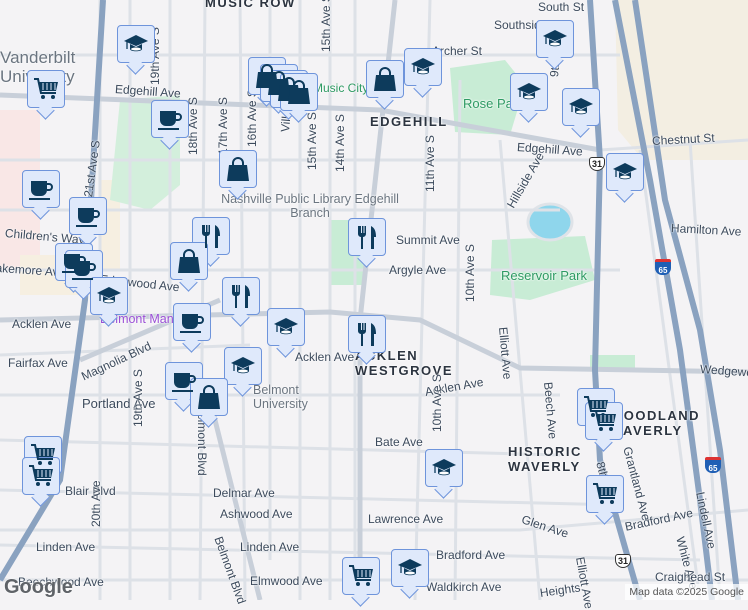 This screenshot has height=610, width=748. What do you see at coordinates (544, 275) in the screenshot?
I see `park-reservoir: Reservoir Park` at bounding box center [544, 275].